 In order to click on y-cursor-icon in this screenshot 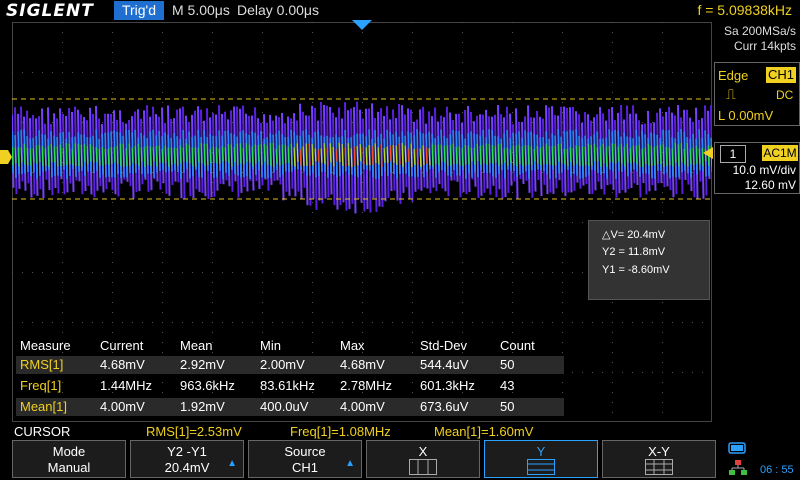, I will do `click(541, 467)`.